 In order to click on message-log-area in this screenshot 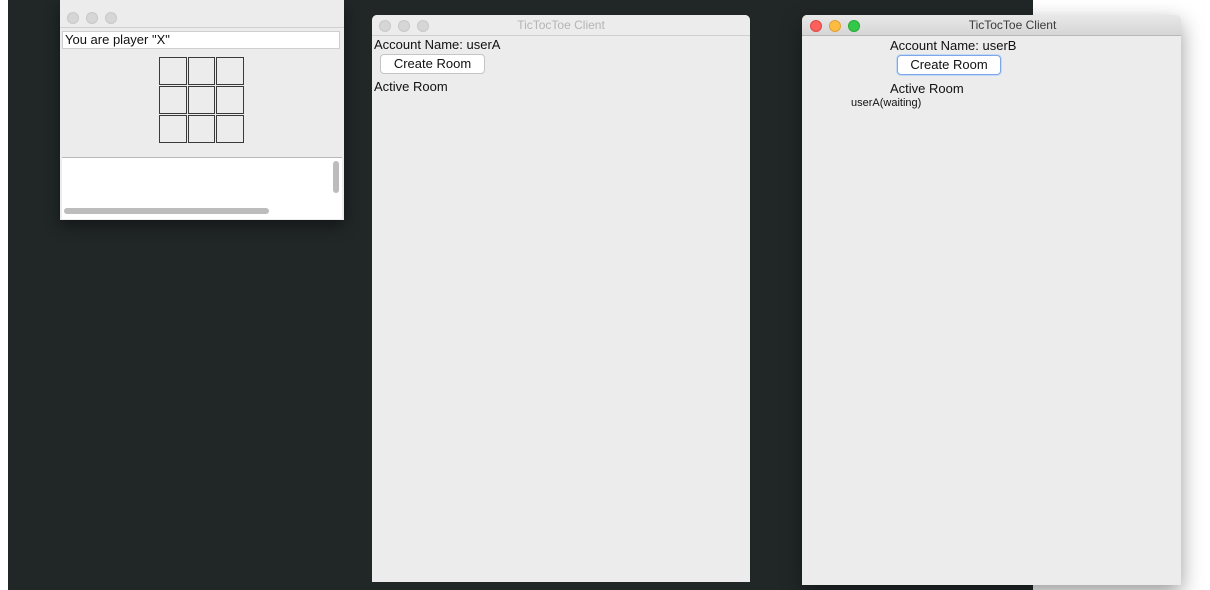, I will do `click(202, 188)`.